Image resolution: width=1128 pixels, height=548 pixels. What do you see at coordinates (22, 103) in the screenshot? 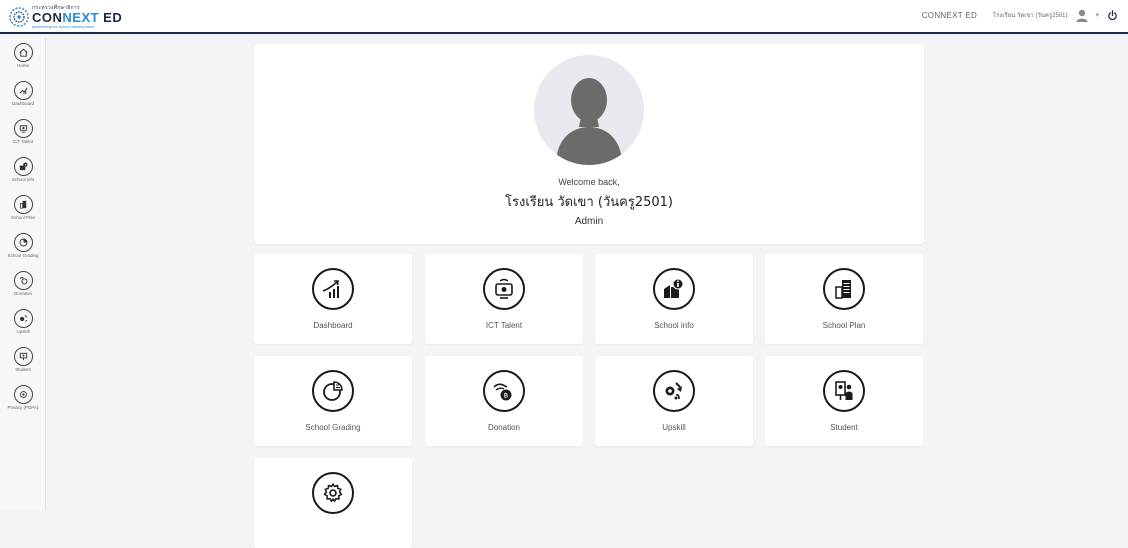
I see `sidebar-item-label: Dashboard` at bounding box center [22, 103].